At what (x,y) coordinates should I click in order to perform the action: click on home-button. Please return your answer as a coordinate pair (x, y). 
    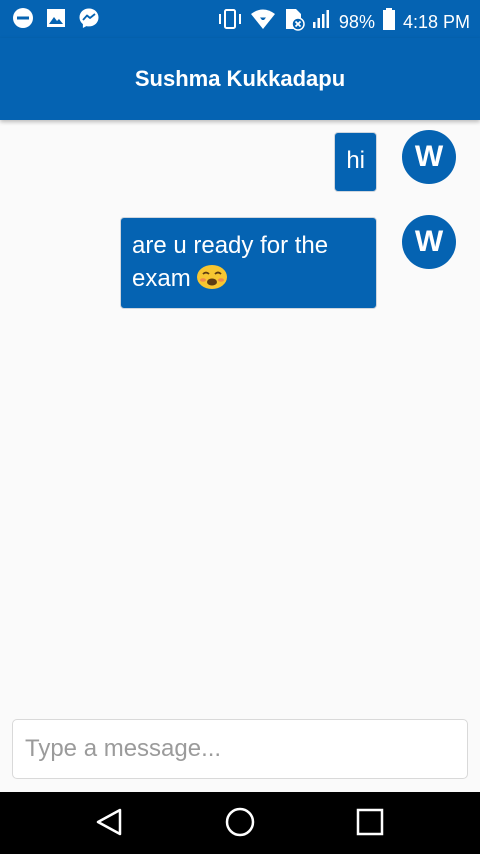
    Looking at the image, I should click on (240, 824).